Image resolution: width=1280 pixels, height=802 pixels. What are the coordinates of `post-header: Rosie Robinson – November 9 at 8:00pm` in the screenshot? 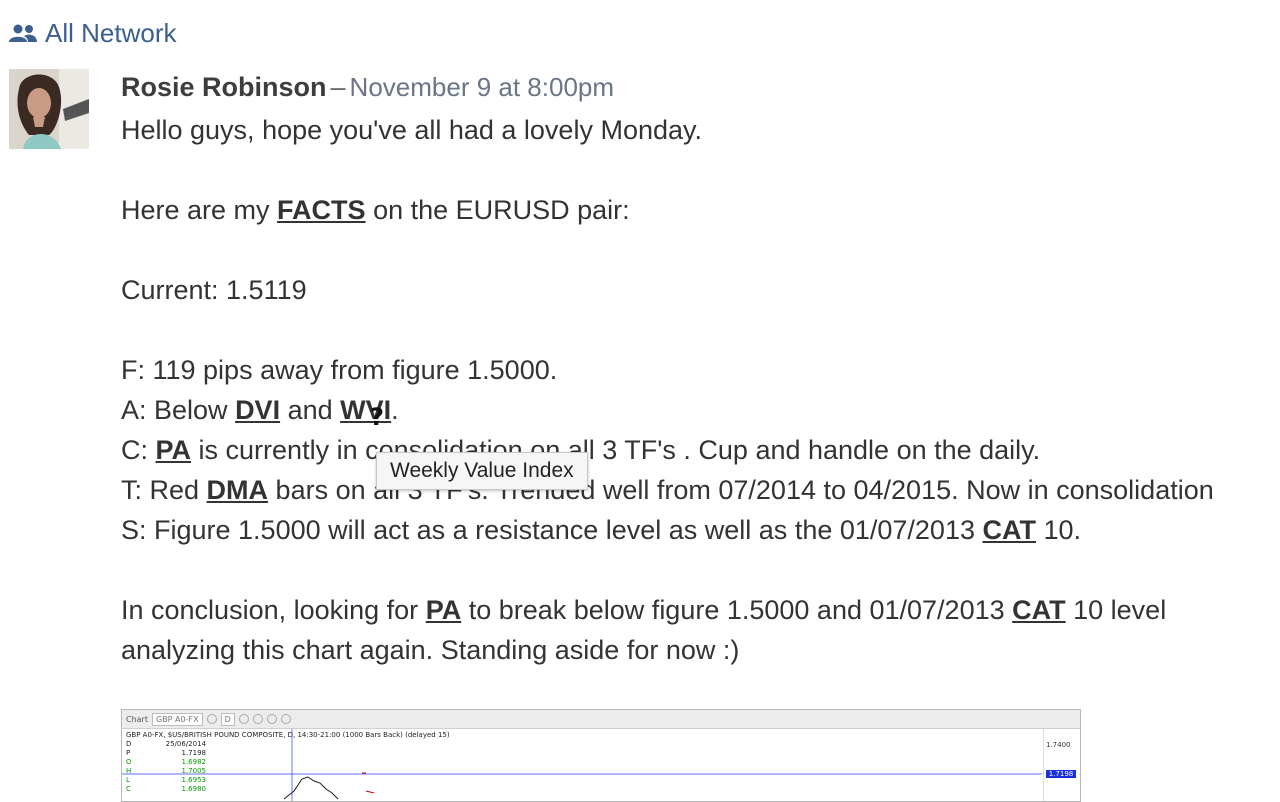 It's located at (700, 91).